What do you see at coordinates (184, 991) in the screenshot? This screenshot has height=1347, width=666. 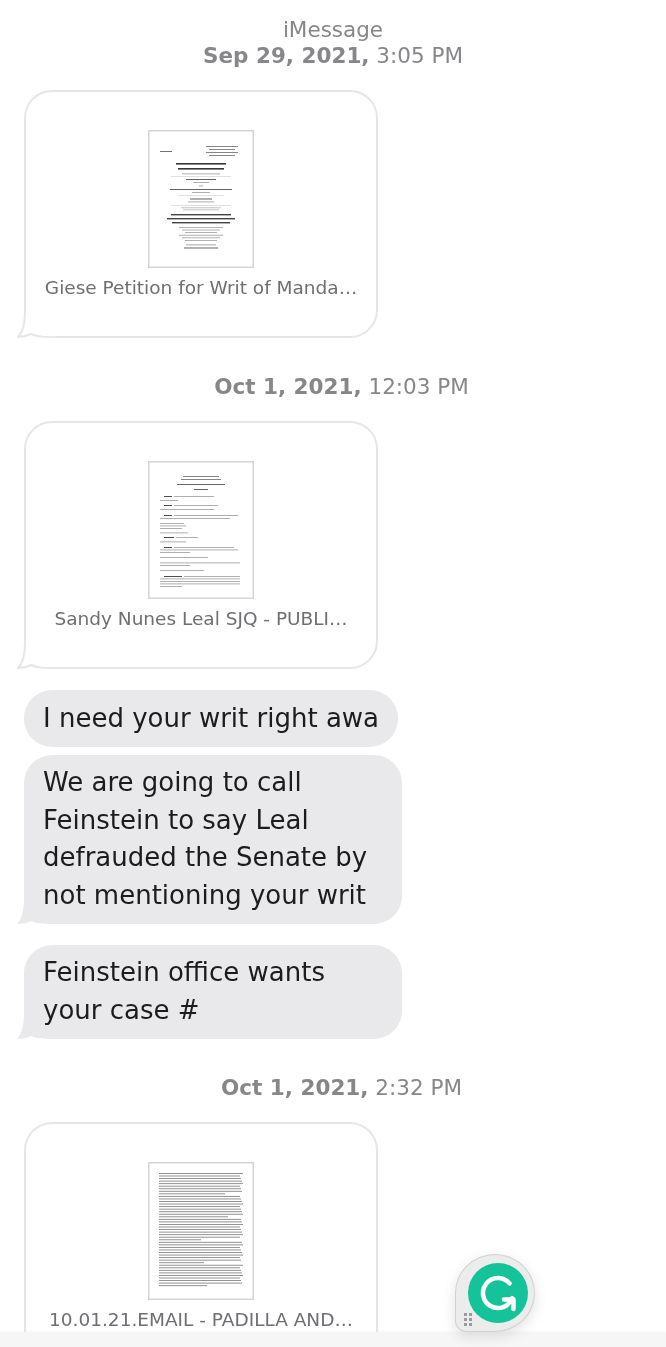 I see `message-text: Feinstein office wants your case #` at bounding box center [184, 991].